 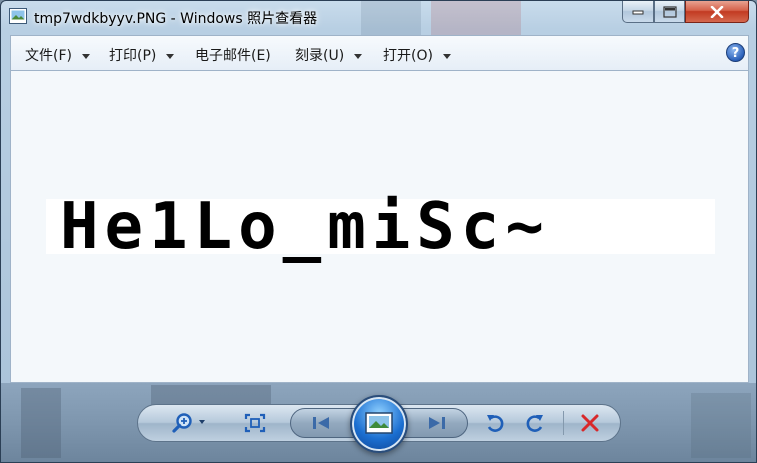 I want to click on next-icon, so click(x=437, y=423).